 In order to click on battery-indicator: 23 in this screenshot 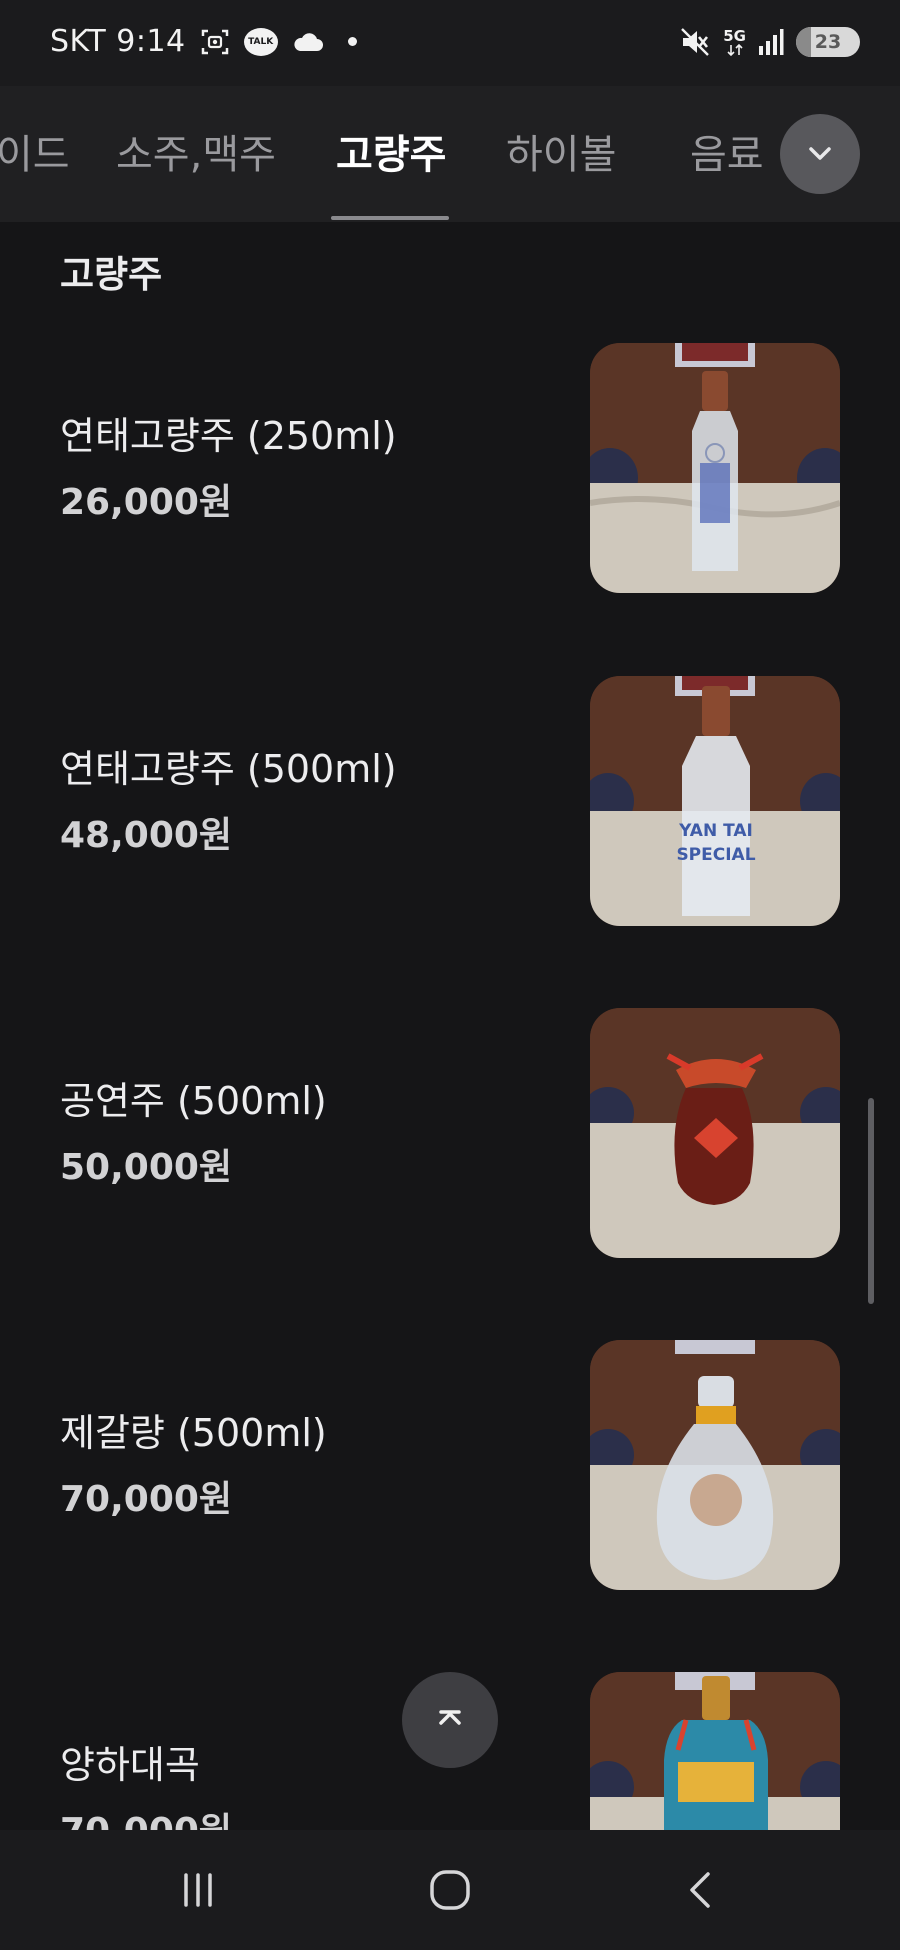, I will do `click(828, 42)`.